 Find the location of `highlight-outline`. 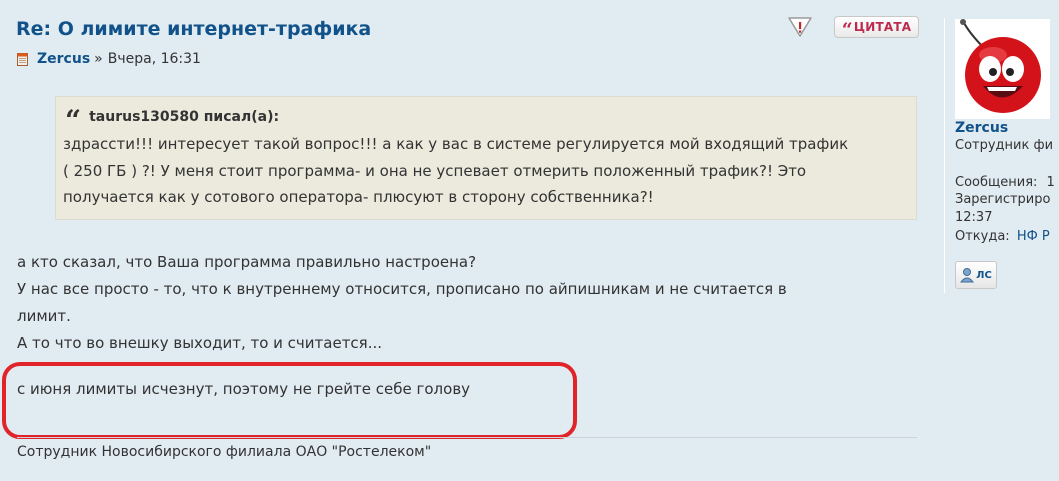

highlight-outline is located at coordinates (289, 400).